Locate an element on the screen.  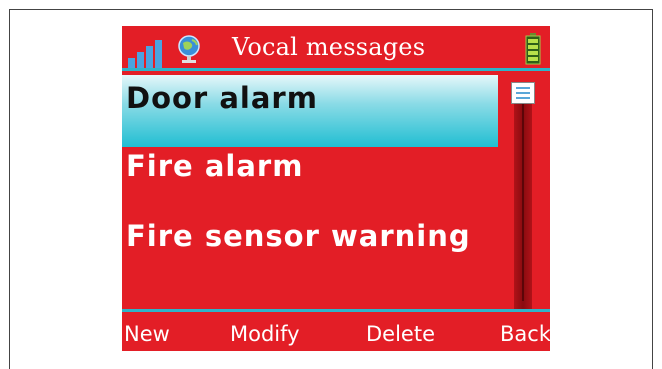
page-title: Vocal messages is located at coordinates (329, 47).